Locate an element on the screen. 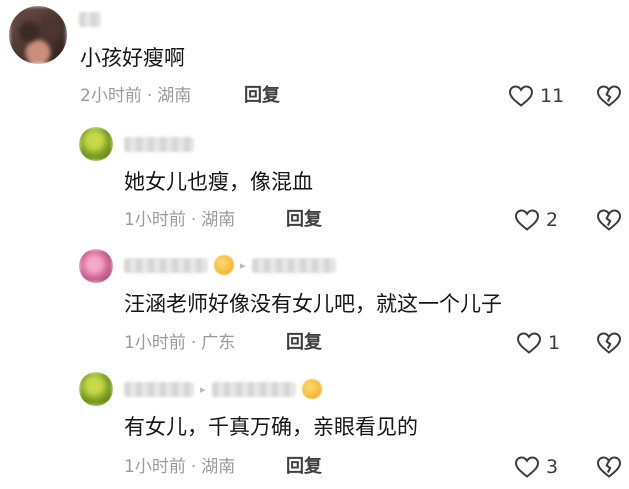 Image resolution: width=629 pixels, height=489 pixels. comment-meta: 2小时前 · 湖南 is located at coordinates (135, 96).